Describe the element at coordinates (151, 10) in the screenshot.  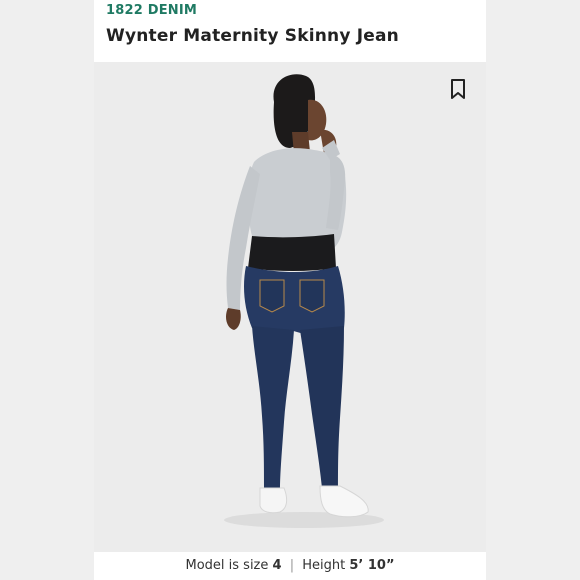
I see `brand-name: 1822 DENIM` at that location.